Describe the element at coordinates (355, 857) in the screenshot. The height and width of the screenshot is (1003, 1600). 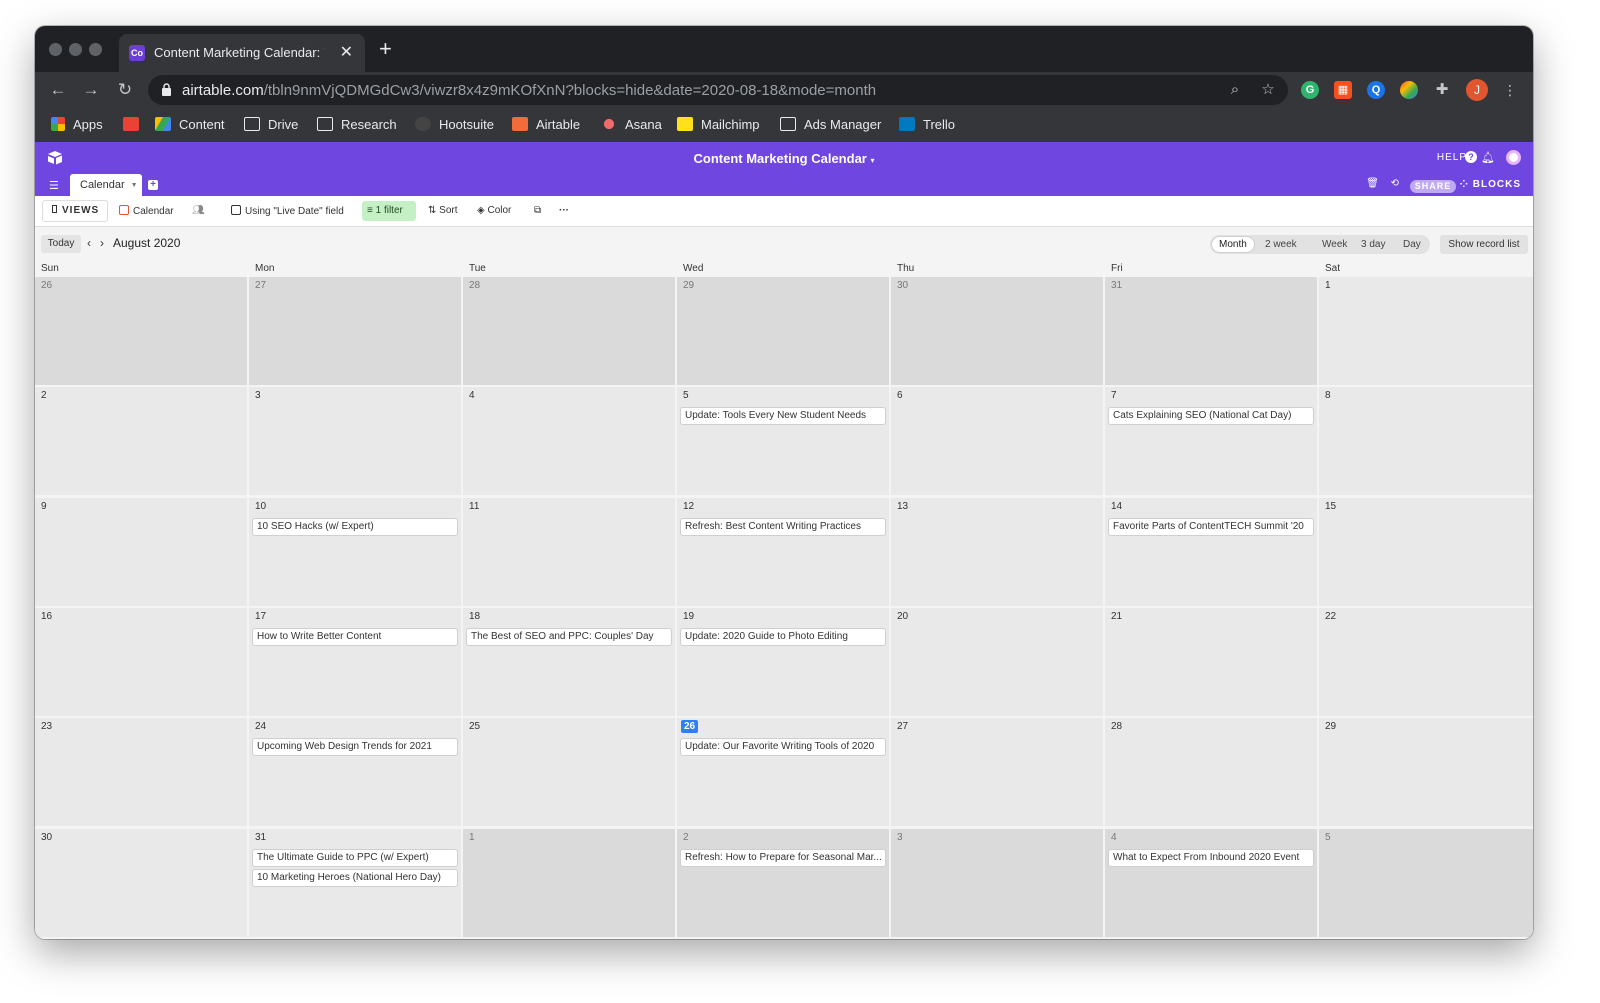
I see `event-card: The Ultimate Guide to PPC (w/ Expert)` at that location.